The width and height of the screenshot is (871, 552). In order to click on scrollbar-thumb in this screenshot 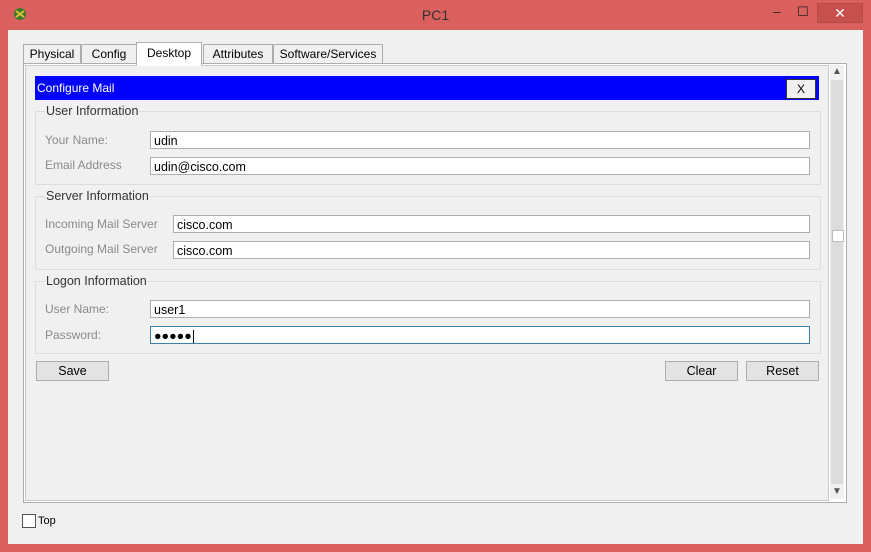, I will do `click(838, 236)`.